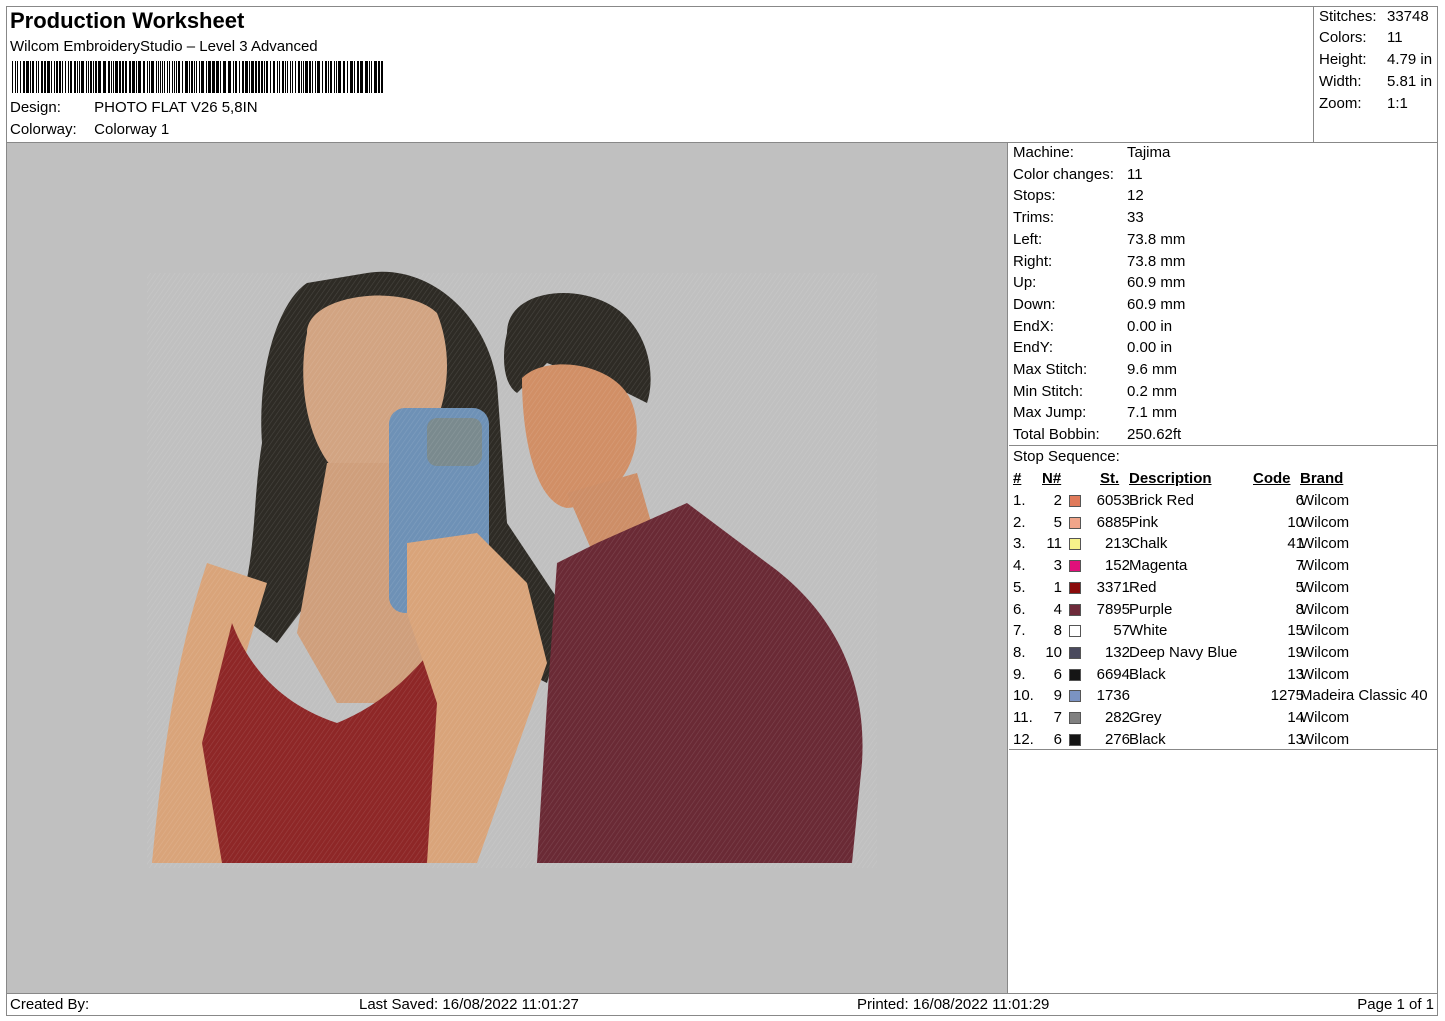 The width and height of the screenshot is (1445, 1021). What do you see at coordinates (1364, 696) in the screenshot?
I see `thread-brand: Madeira Classic 40` at bounding box center [1364, 696].